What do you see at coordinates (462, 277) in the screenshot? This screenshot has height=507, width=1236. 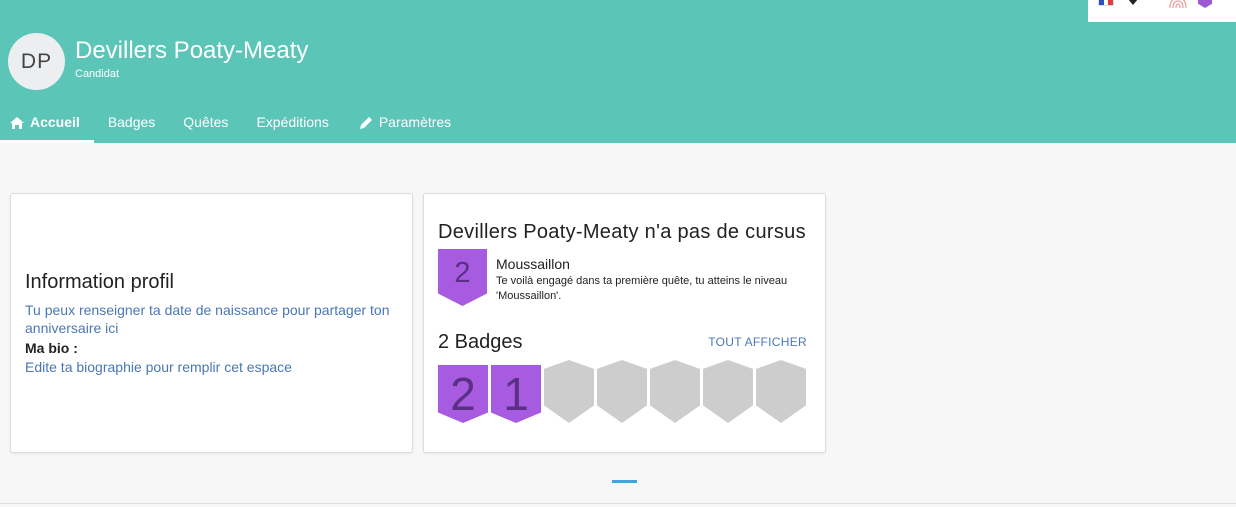 I see `level-badge: 2` at bounding box center [462, 277].